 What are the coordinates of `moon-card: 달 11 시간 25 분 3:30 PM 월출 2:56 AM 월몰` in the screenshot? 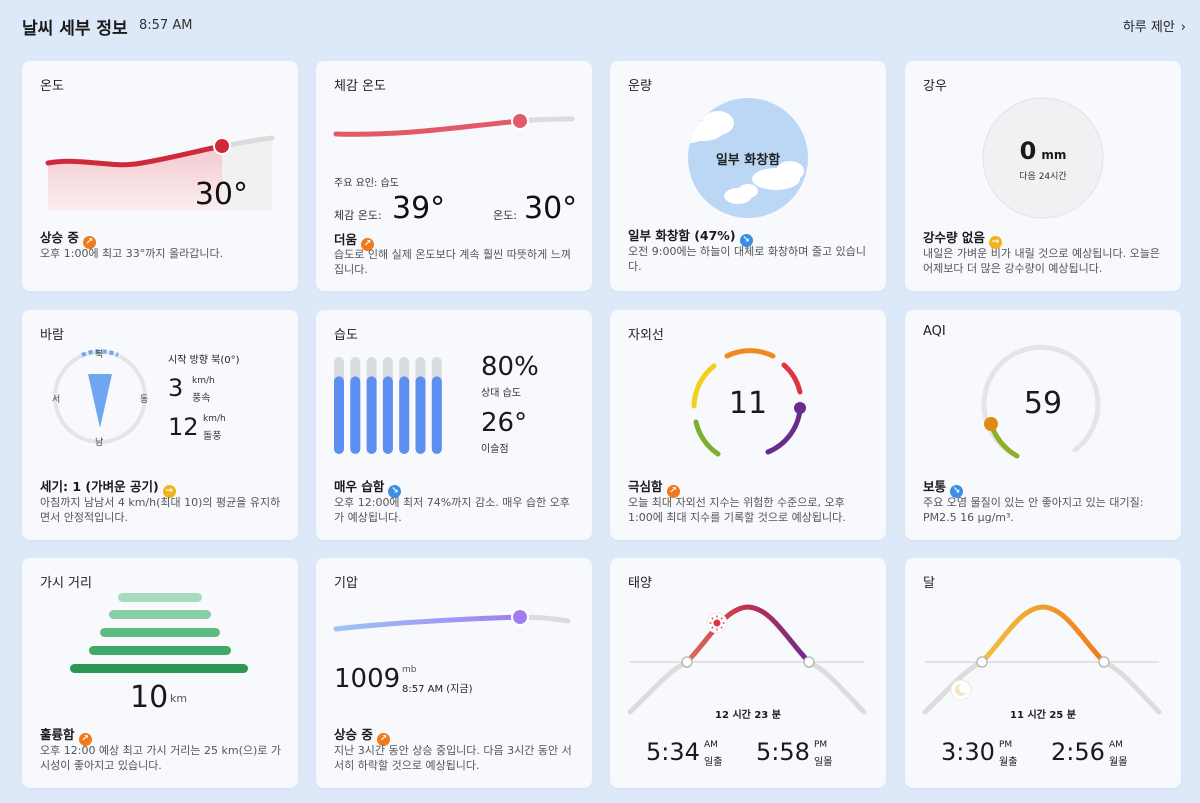 It's located at (1043, 673).